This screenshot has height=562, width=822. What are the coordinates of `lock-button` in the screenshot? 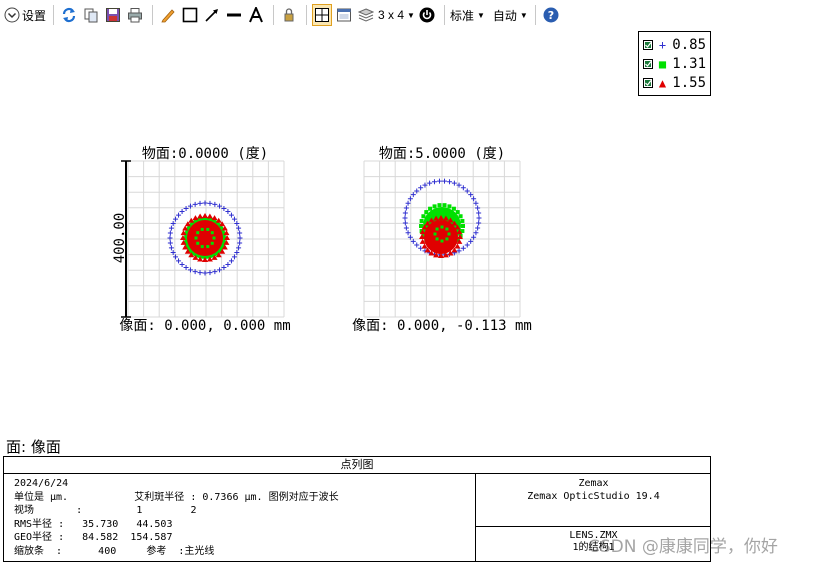 It's located at (289, 15).